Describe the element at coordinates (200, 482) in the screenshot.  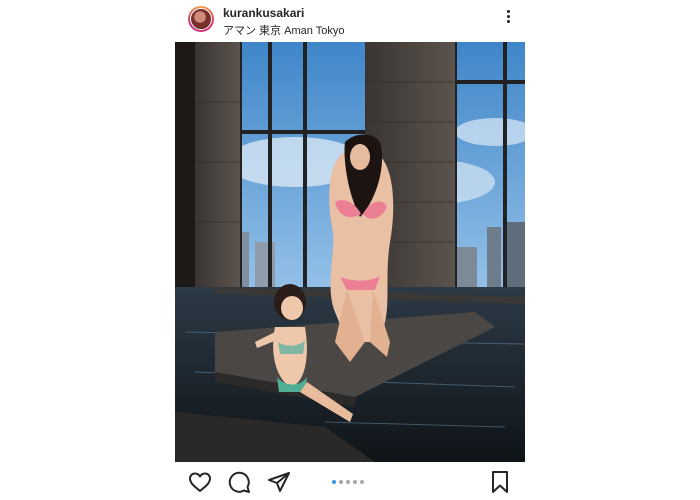
I see `heart-icon` at that location.